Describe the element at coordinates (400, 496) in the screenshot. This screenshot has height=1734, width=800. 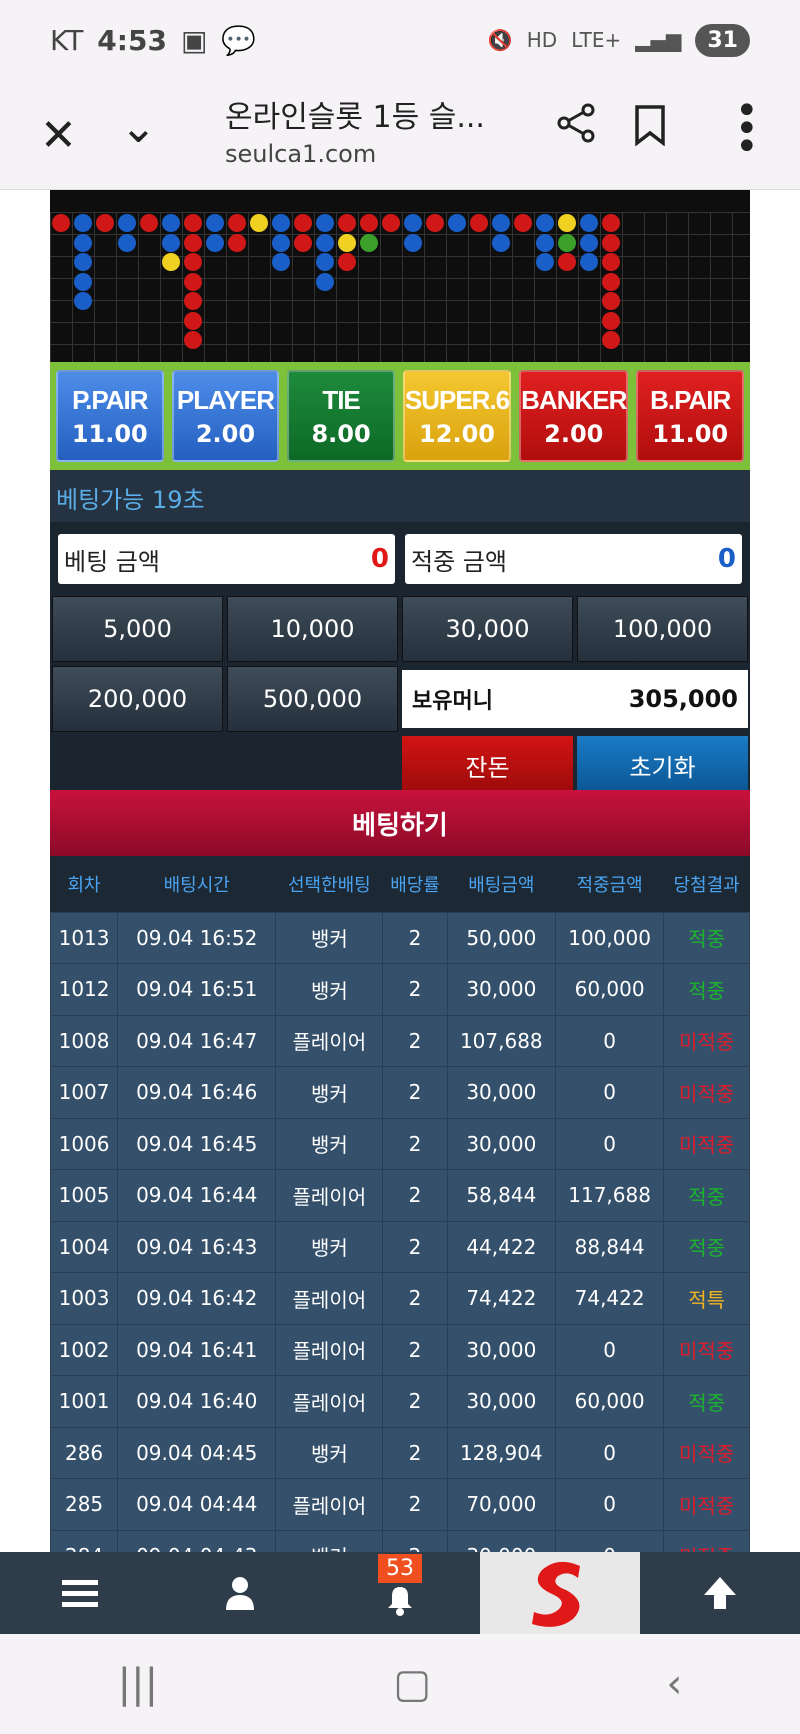
I see `betting-timer: 베팅가능 19초` at that location.